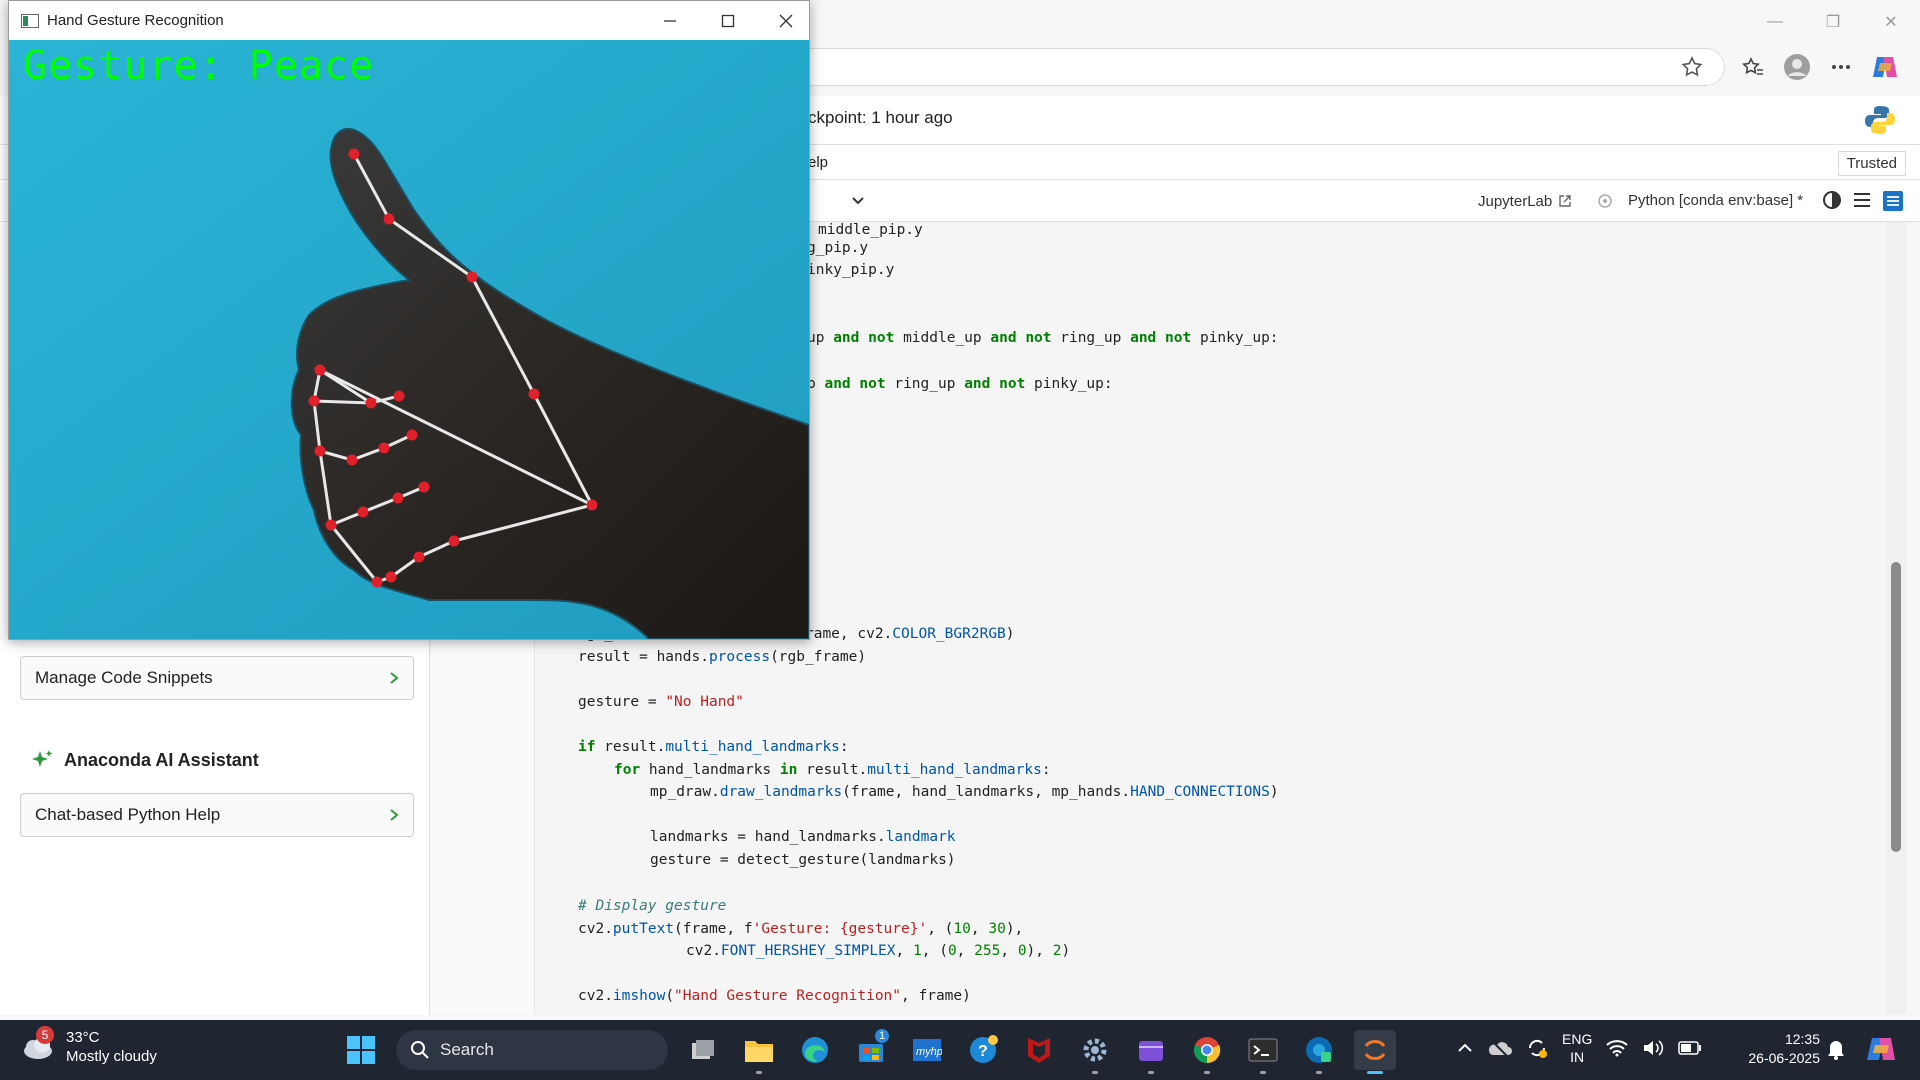 The width and height of the screenshot is (1920, 1080). I want to click on menu-help: elp, so click(818, 162).